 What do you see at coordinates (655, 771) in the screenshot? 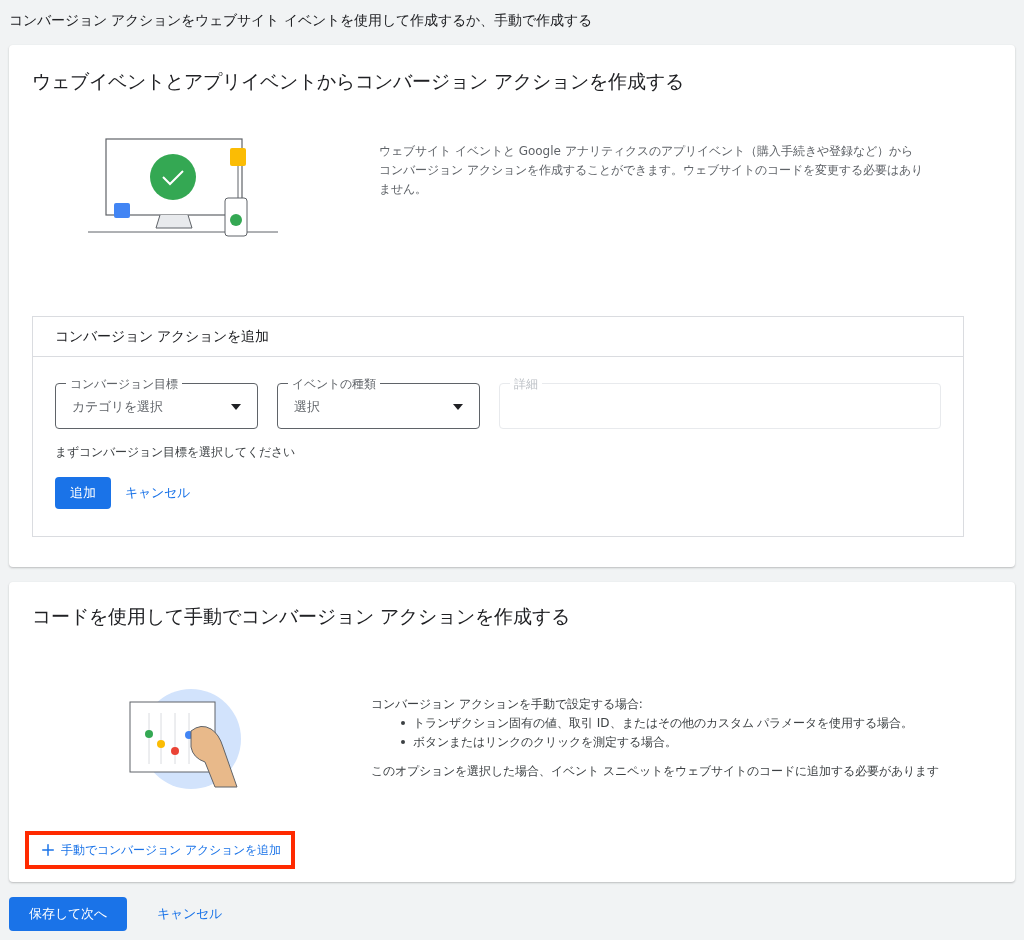
I see `note-text: このオプションを選択した場合、イベント スニペットをウェブサイトのコードに追加する必要があります` at bounding box center [655, 771].